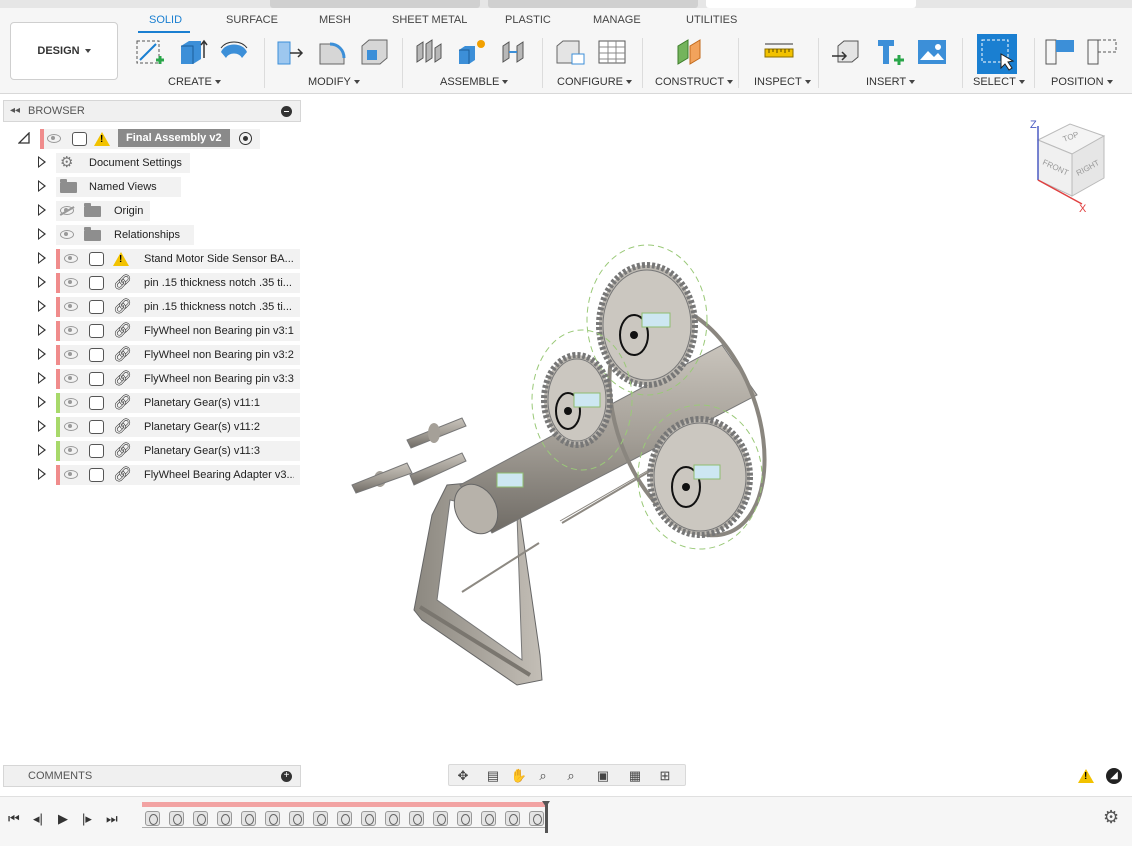  I want to click on tab-mesh: MESH, so click(335, 20).